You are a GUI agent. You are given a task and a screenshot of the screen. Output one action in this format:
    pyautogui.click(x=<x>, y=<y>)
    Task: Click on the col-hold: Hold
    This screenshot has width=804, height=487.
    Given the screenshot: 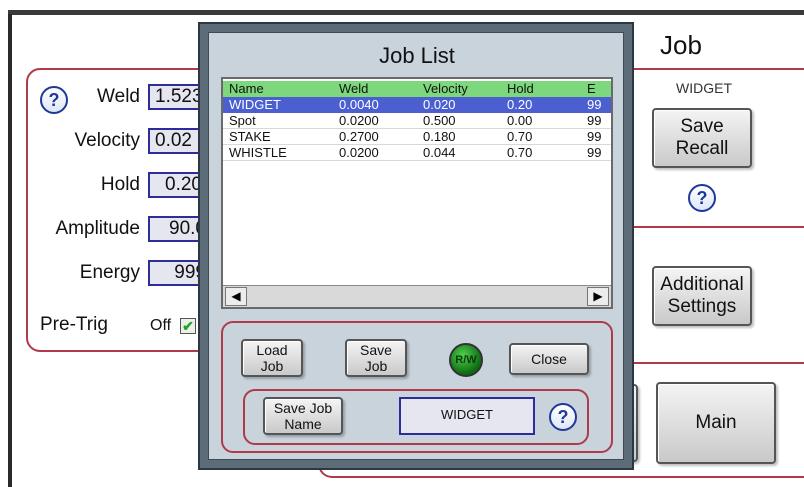 What is the action you would take?
    pyautogui.click(x=520, y=88)
    